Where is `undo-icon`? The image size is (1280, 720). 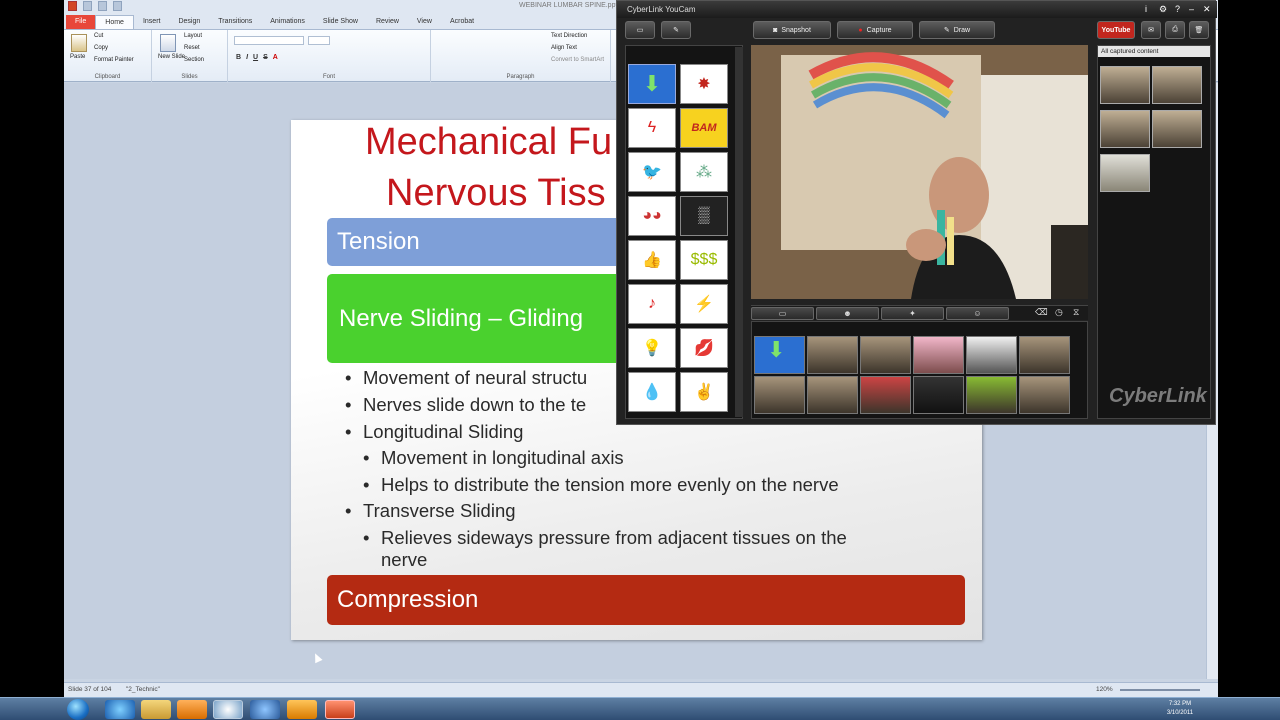 undo-icon is located at coordinates (102, 6).